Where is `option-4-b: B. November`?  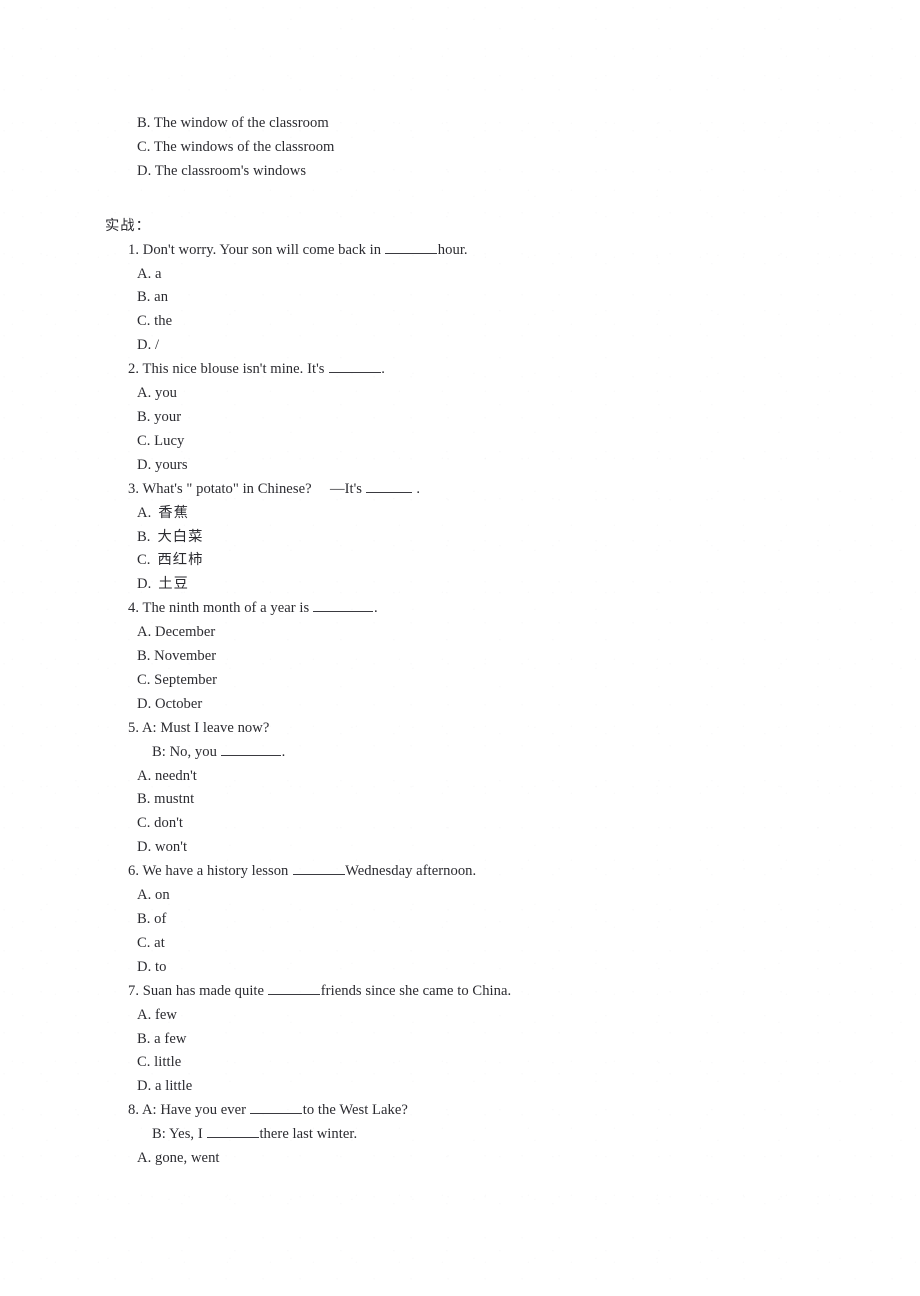 option-4-b: B. November is located at coordinates (177, 656).